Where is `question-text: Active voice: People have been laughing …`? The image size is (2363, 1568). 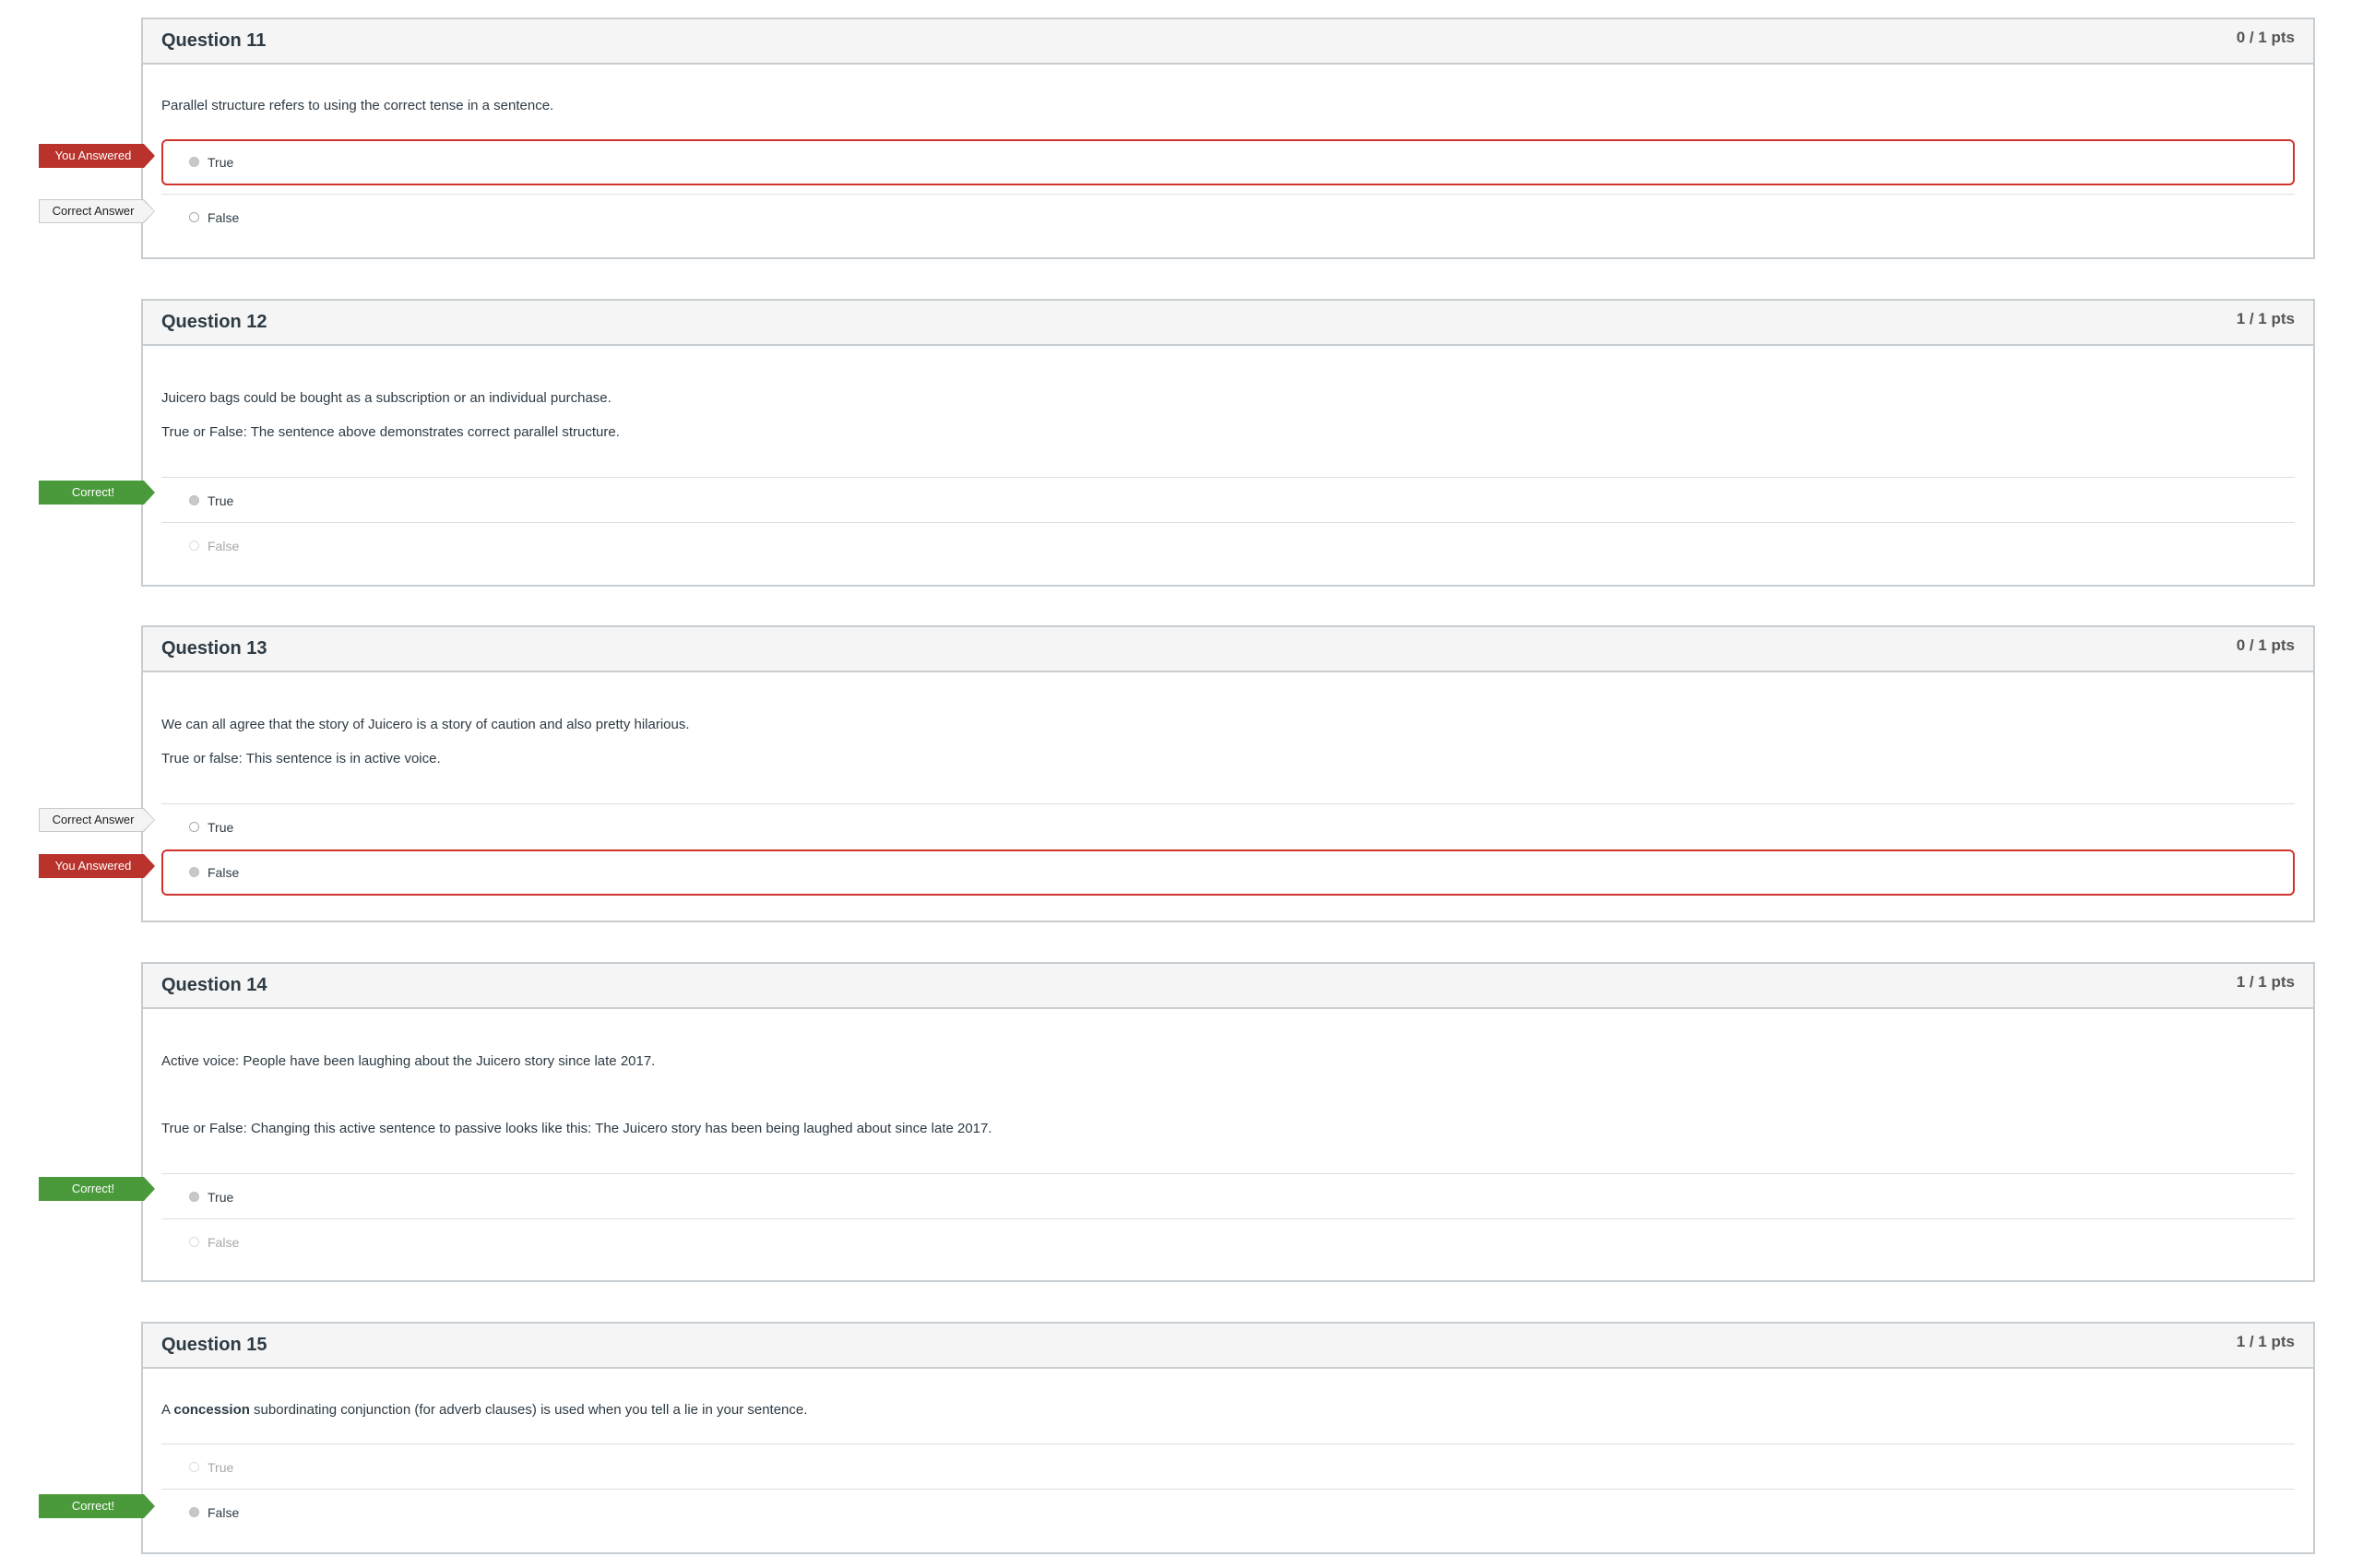 question-text: Active voice: People have been laughing … is located at coordinates (408, 1061).